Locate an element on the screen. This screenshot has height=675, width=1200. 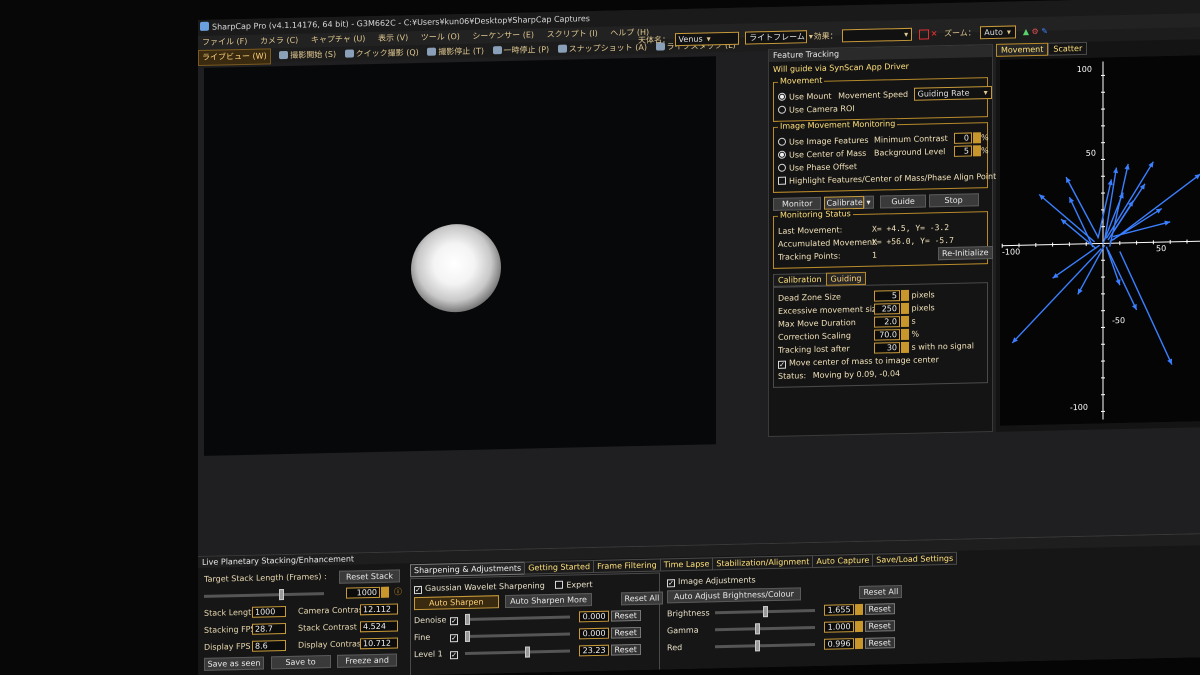
tab-save-load: Save/Load Settings is located at coordinates (915, 559).